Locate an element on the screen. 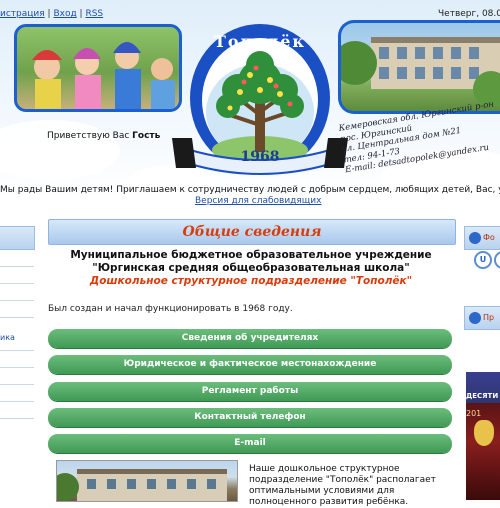 The height and width of the screenshot is (508, 500). right-header-label: Фо is located at coordinates (489, 237).